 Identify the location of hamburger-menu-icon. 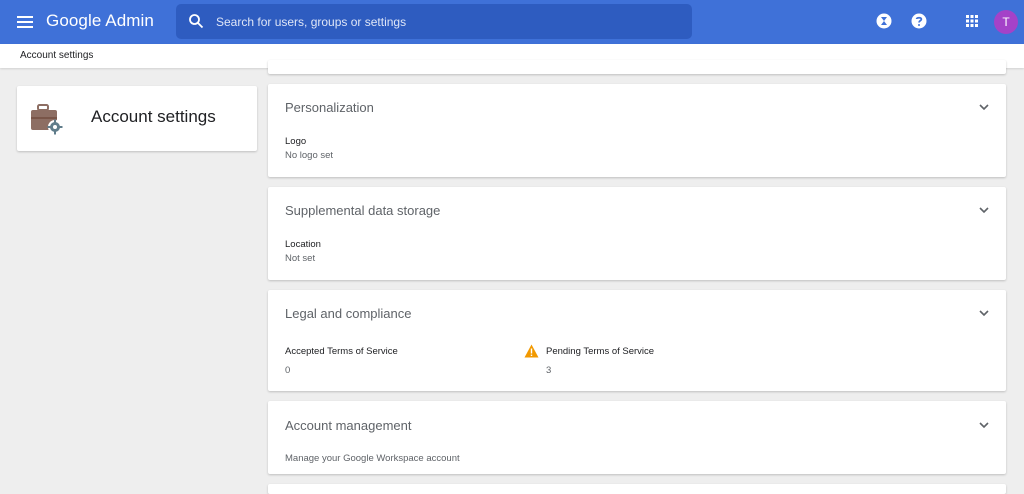
(25, 22).